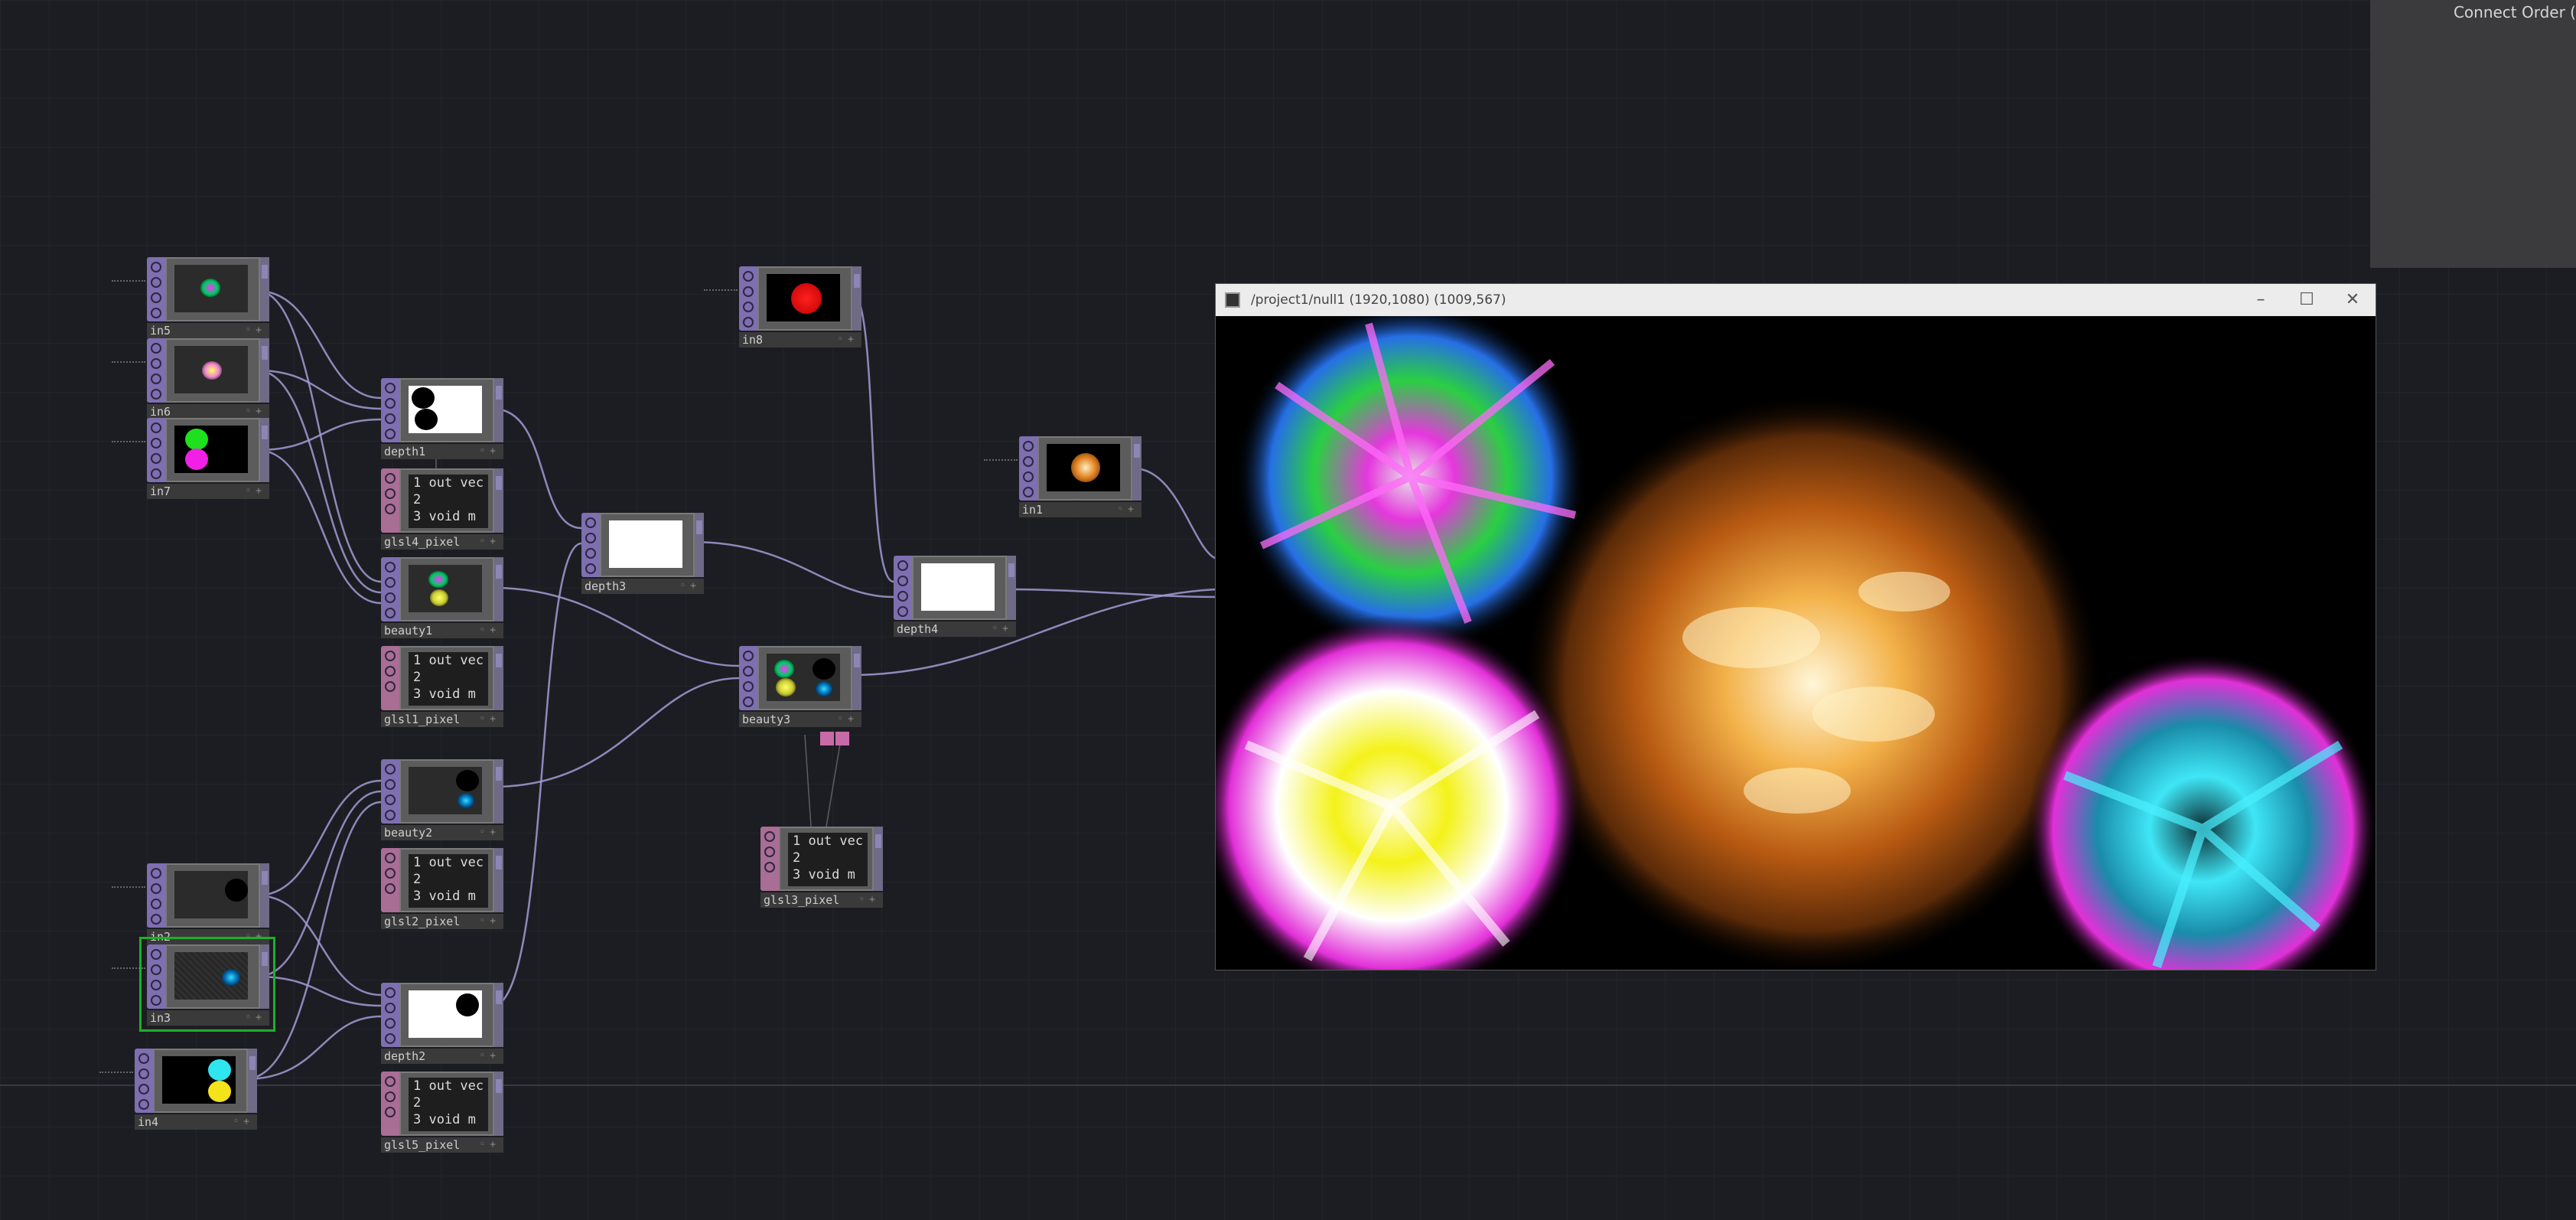 The height and width of the screenshot is (1220, 2576). Describe the element at coordinates (821, 900) in the screenshot. I see `node-label: glsl3_pixel ◦+` at that location.